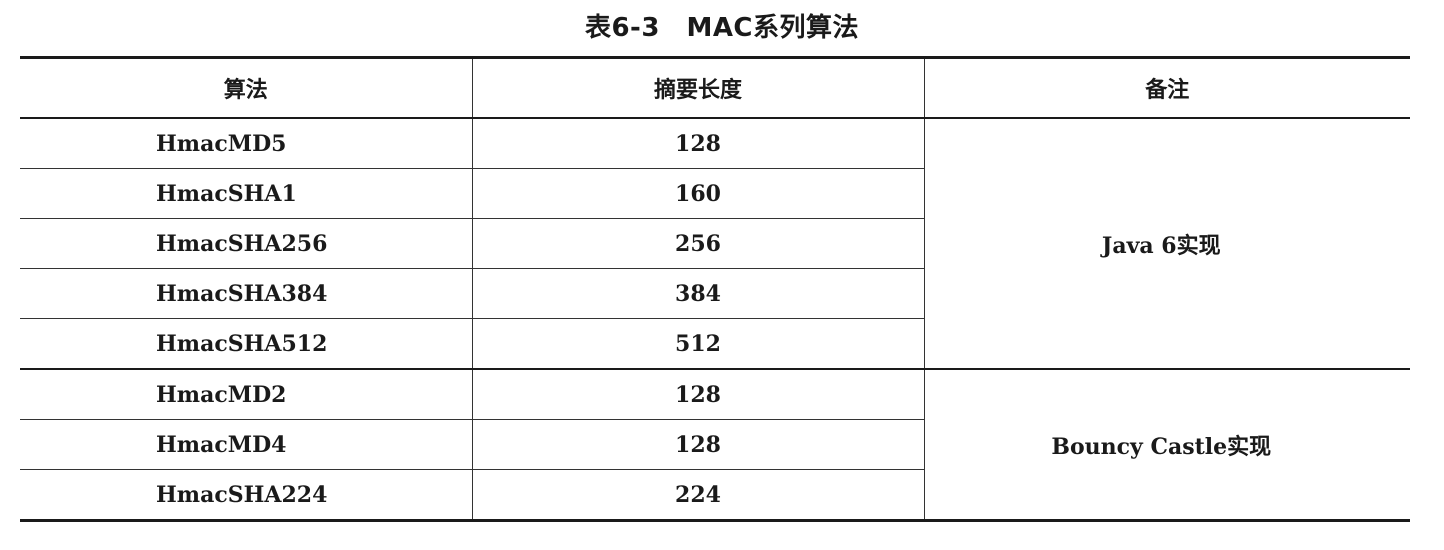 Image resolution: width=1444 pixels, height=550 pixels. Describe the element at coordinates (698, 344) in the screenshot. I see `digest-length-cell: 512` at that location.